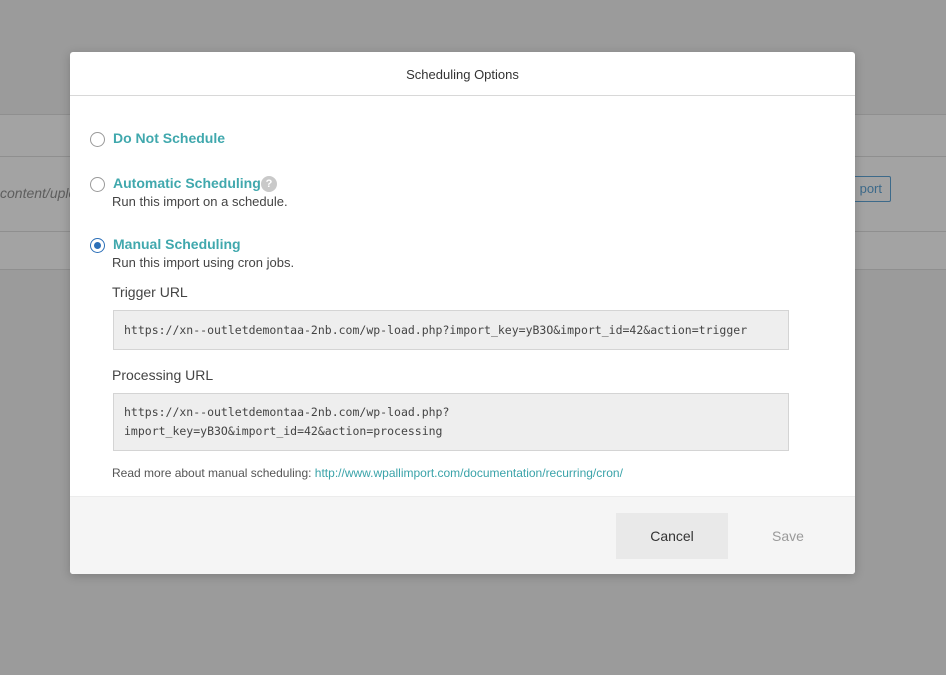 The height and width of the screenshot is (675, 946). What do you see at coordinates (97, 245) in the screenshot?
I see `radio-manual-scheduling` at bounding box center [97, 245].